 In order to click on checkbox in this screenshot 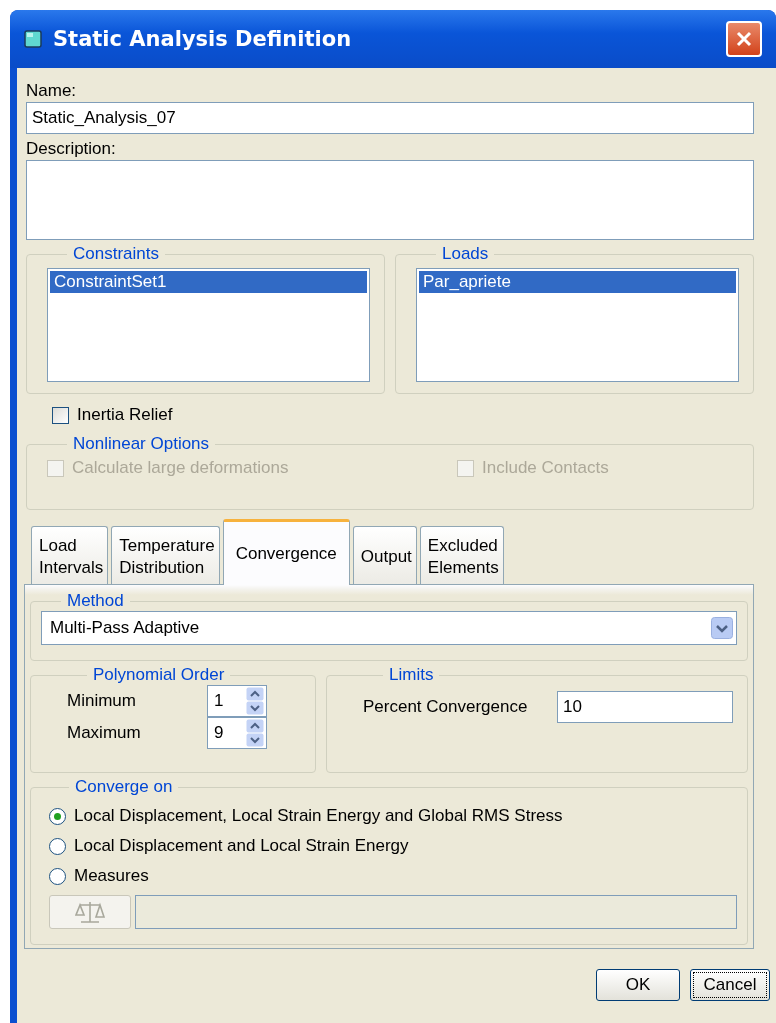, I will do `click(60, 415)`.